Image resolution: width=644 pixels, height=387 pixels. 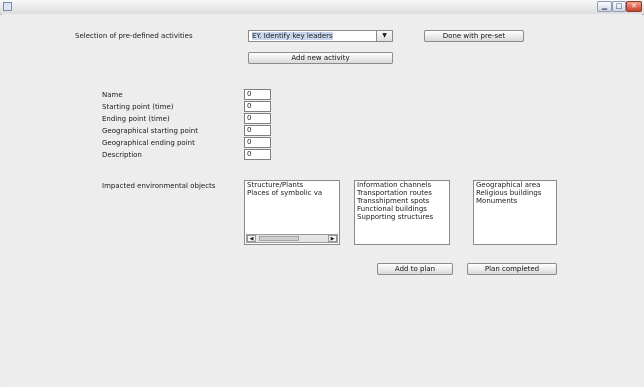 What do you see at coordinates (515, 193) in the screenshot?
I see `list-item: Religious buildings` at bounding box center [515, 193].